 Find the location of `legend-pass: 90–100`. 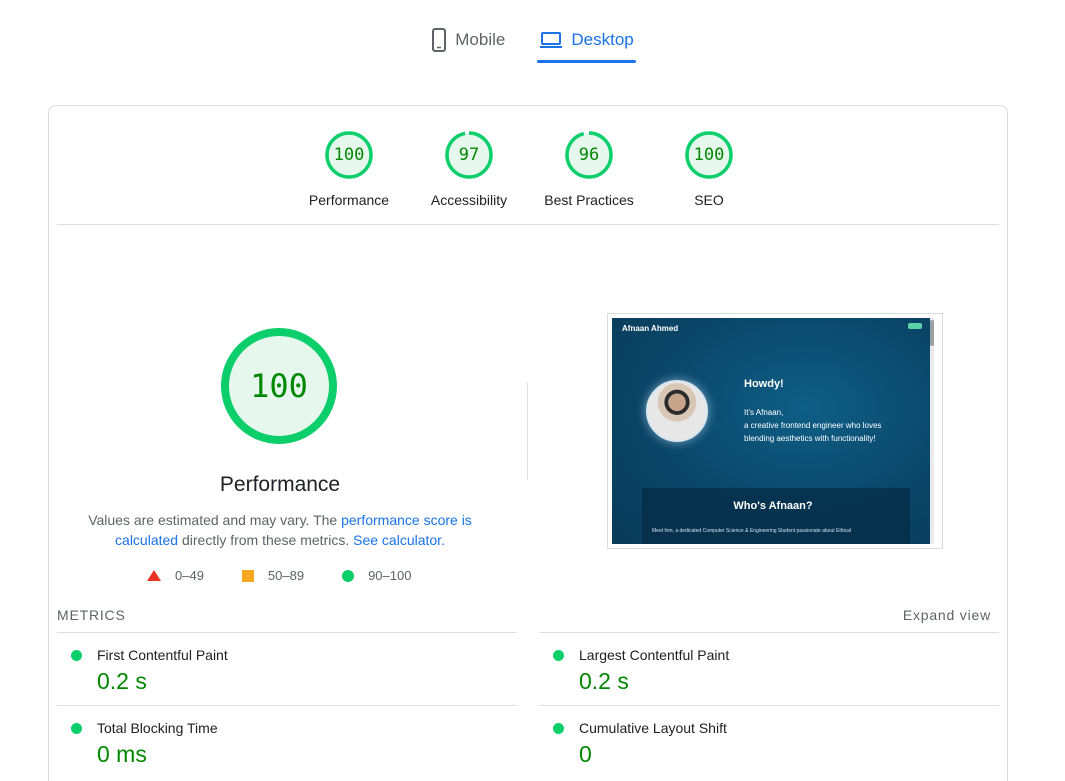

legend-pass: 90–100 is located at coordinates (376, 575).